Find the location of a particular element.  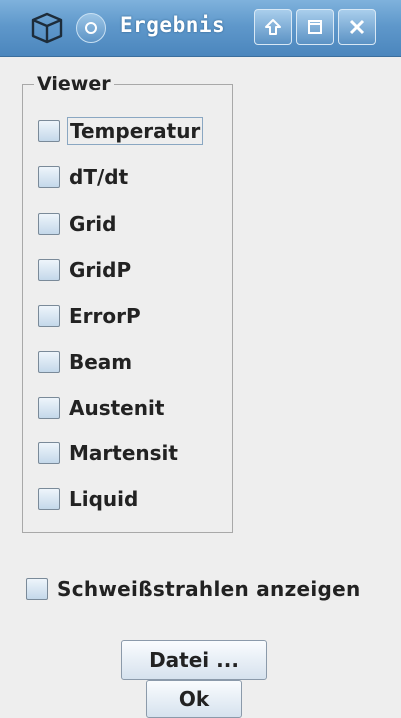

checkbox-errorp: ErrorP is located at coordinates (90, 316).